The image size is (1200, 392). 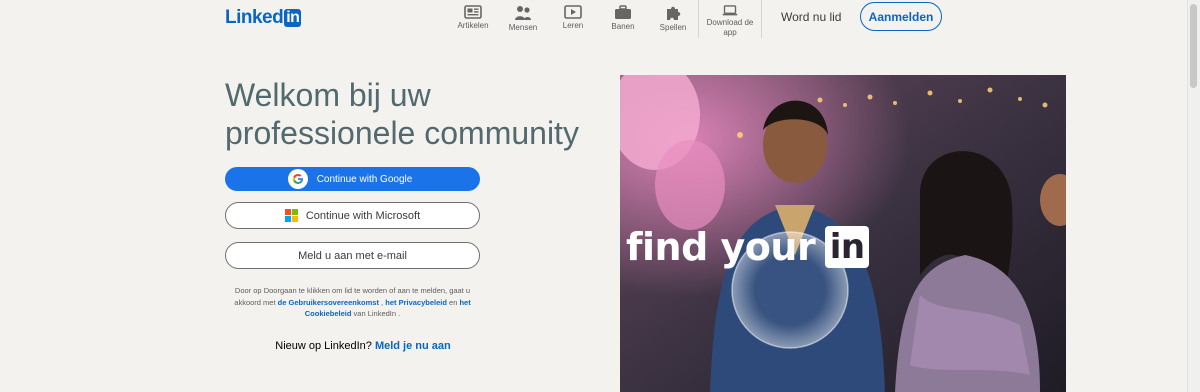 I want to click on tagline-text: find your, so click(x=721, y=247).